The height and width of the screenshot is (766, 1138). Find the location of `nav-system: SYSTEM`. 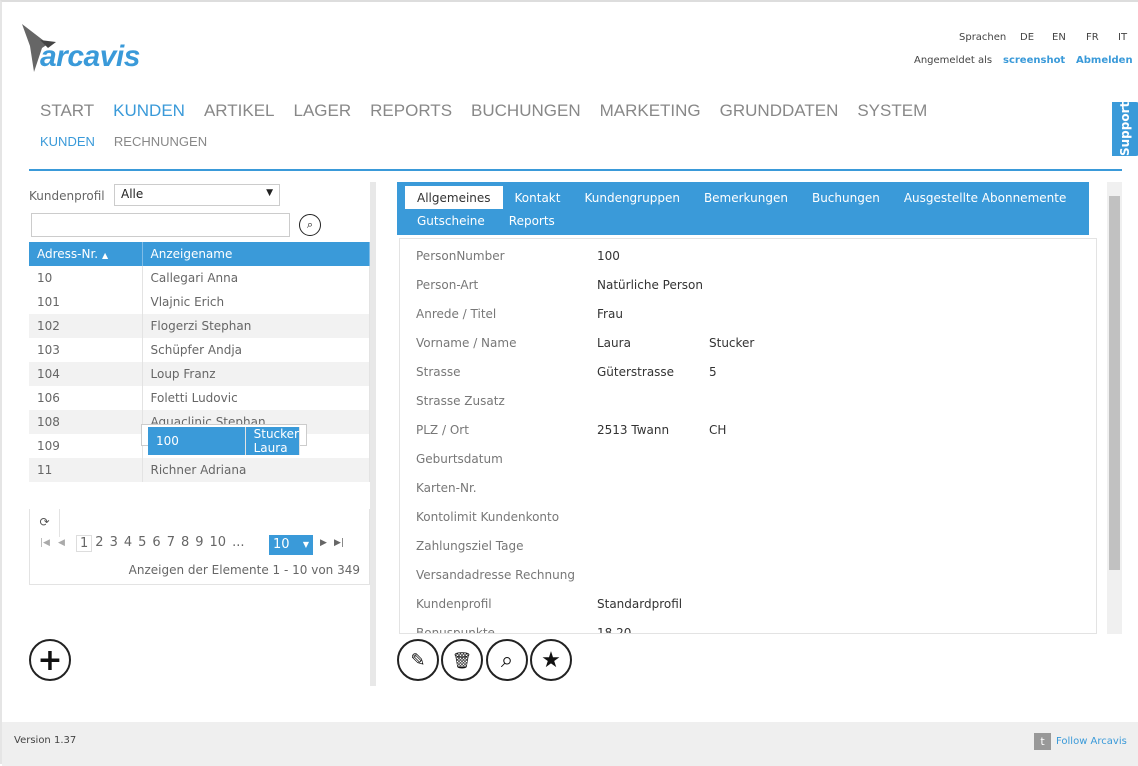

nav-system: SYSTEM is located at coordinates (892, 111).